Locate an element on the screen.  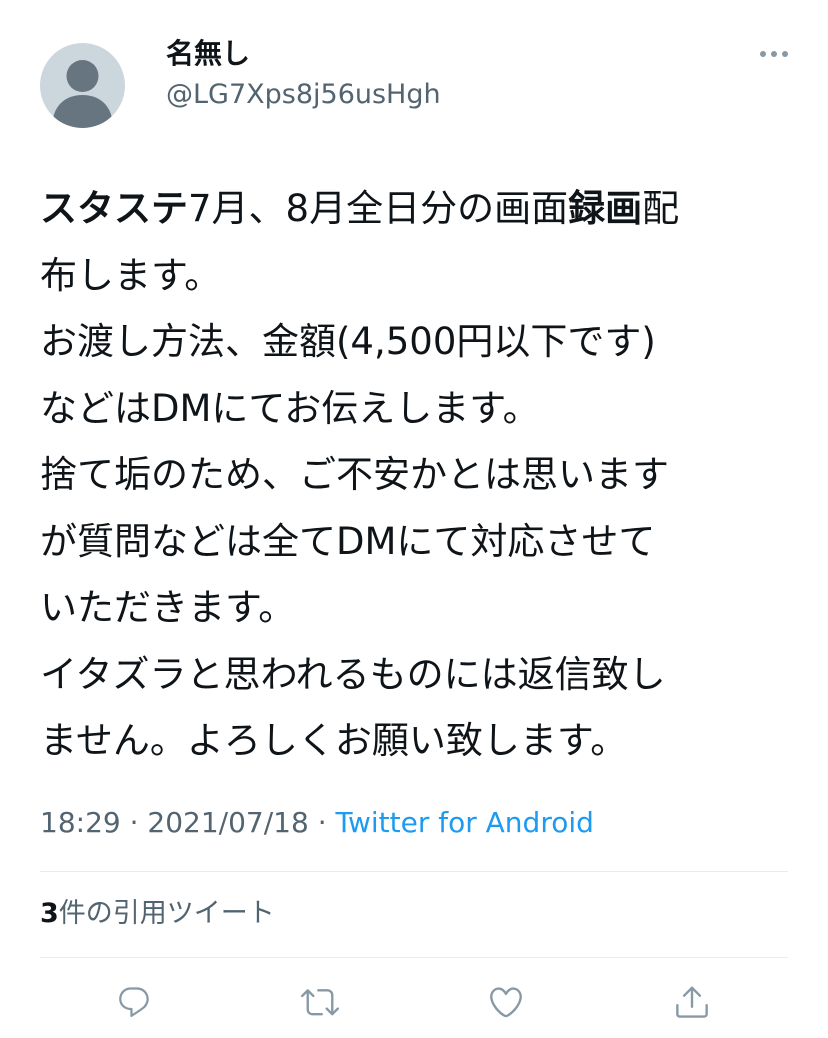
tweet-text-segment: お渡し方法、金額(4,500円以下です) is located at coordinates (348, 341).